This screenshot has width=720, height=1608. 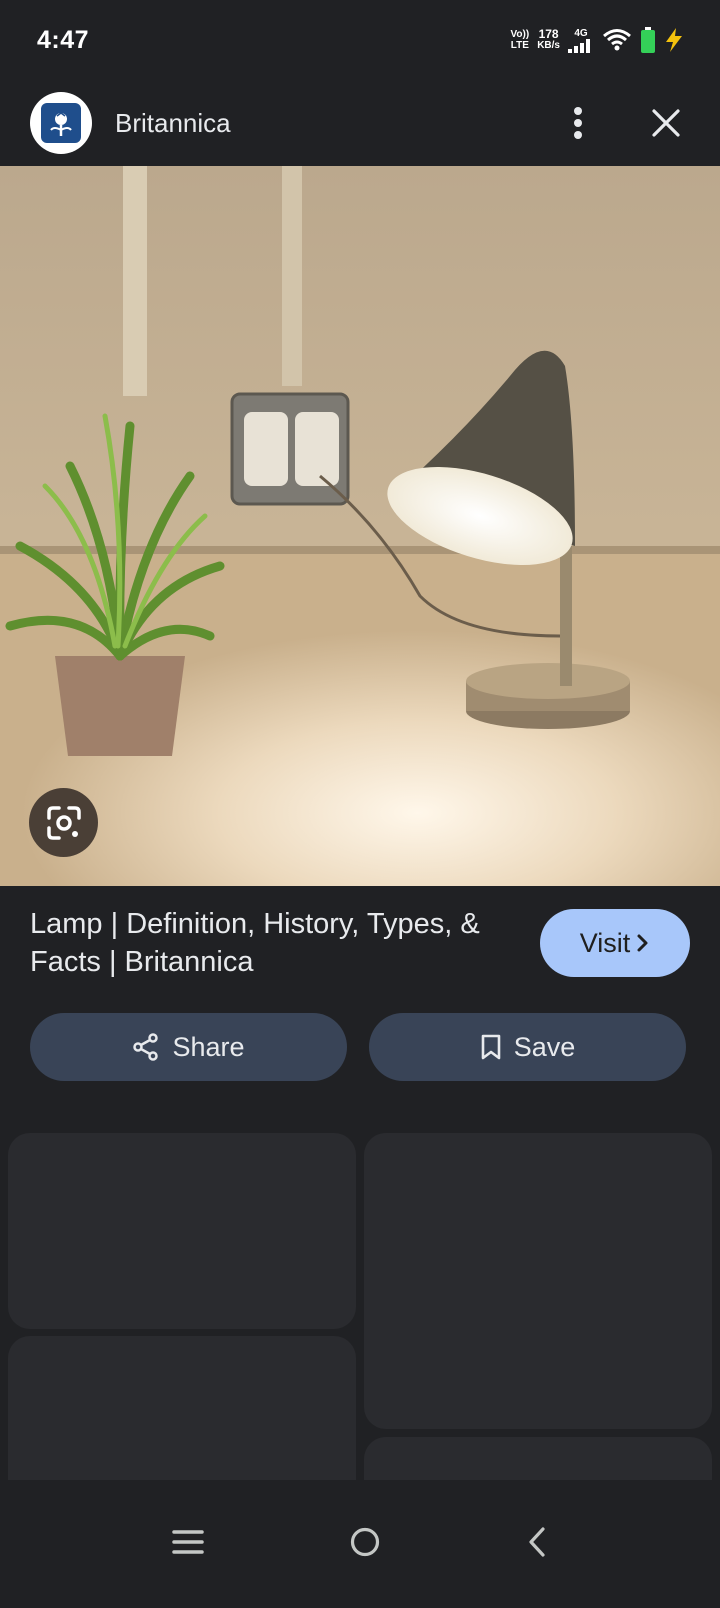 I want to click on charging-icon, so click(x=674, y=40).